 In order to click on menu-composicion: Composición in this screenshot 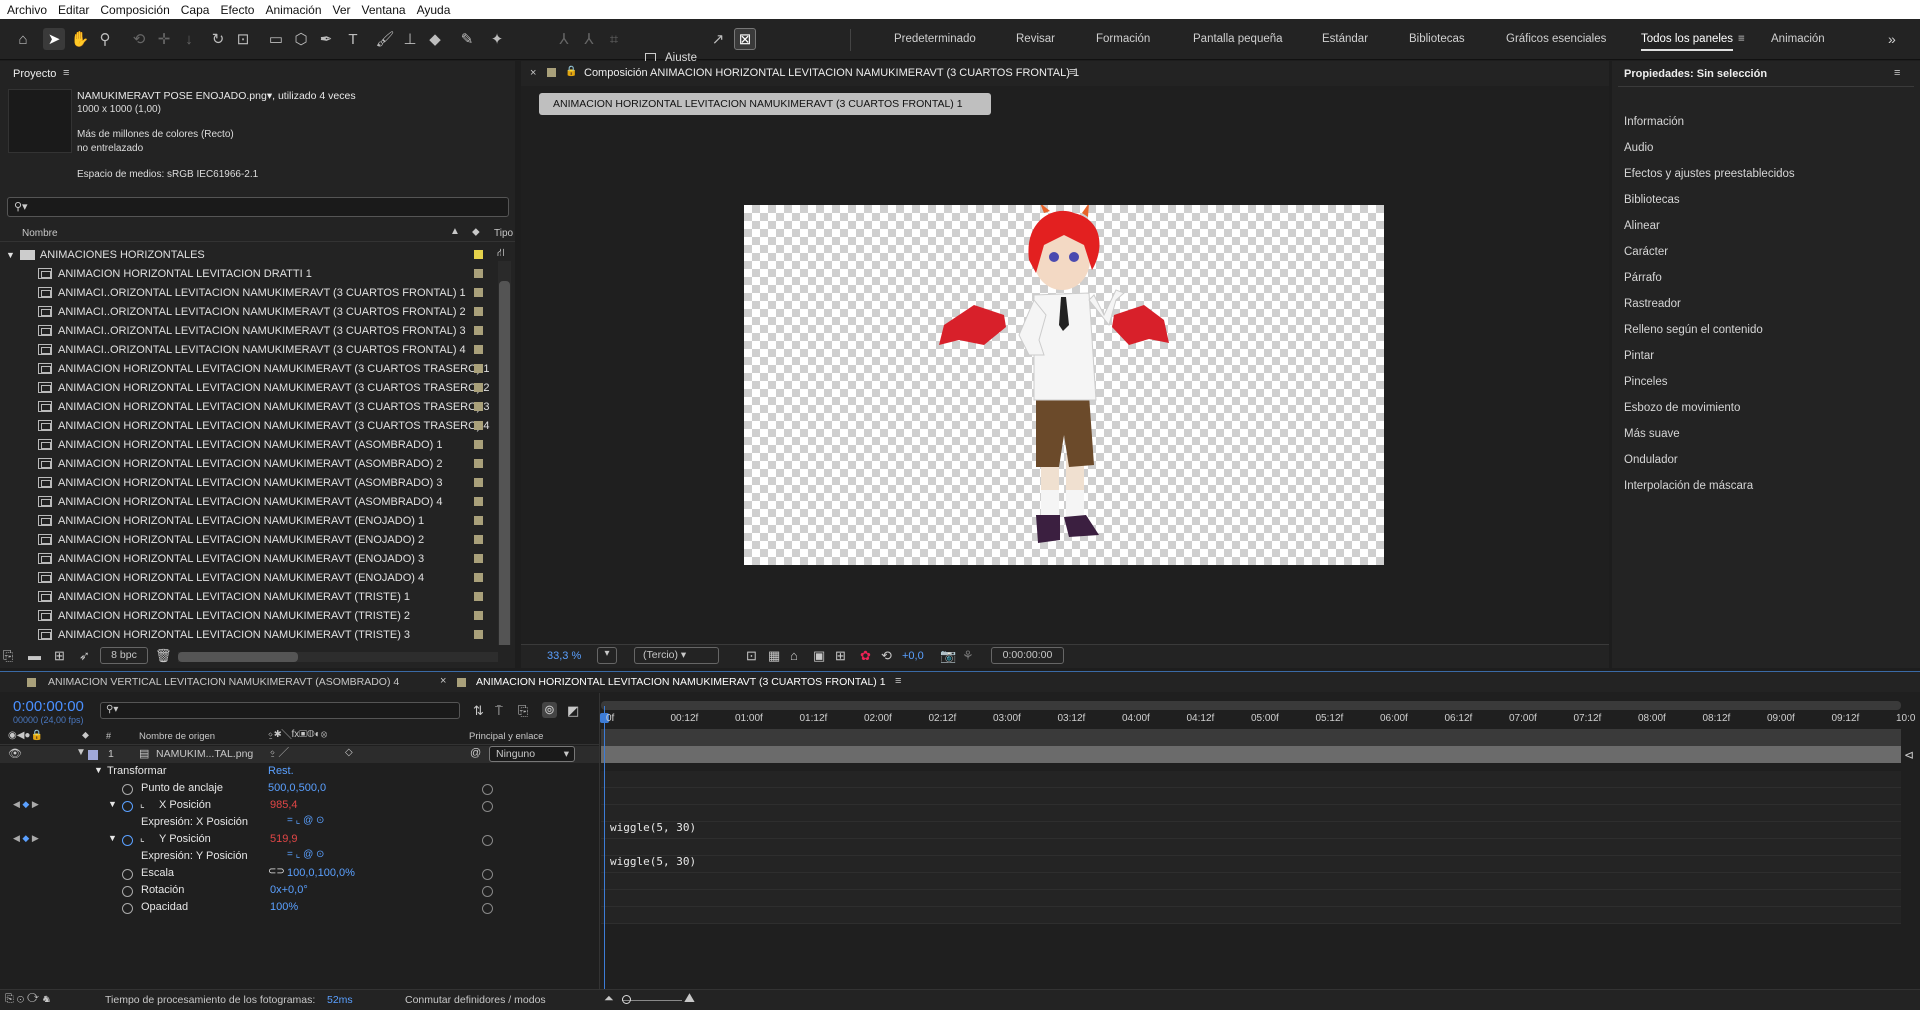, I will do `click(134, 10)`.